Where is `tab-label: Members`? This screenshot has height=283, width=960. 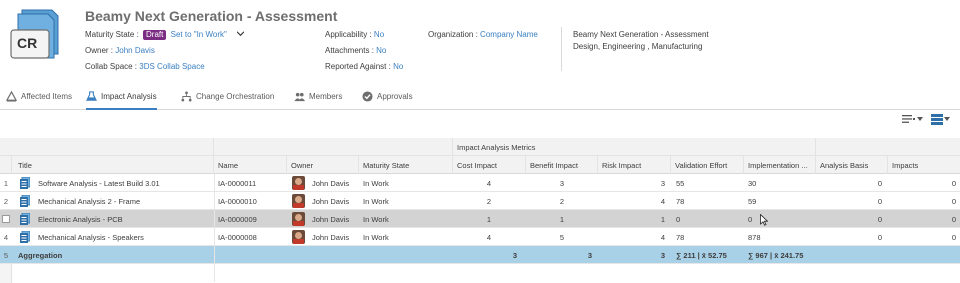
tab-label: Members is located at coordinates (326, 96).